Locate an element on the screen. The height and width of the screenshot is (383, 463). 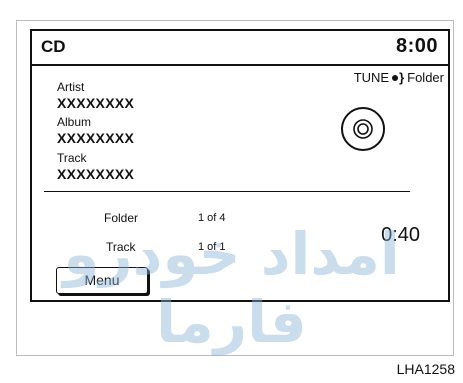
tune-folder-hint: TUNE} Folder is located at coordinates (399, 77).